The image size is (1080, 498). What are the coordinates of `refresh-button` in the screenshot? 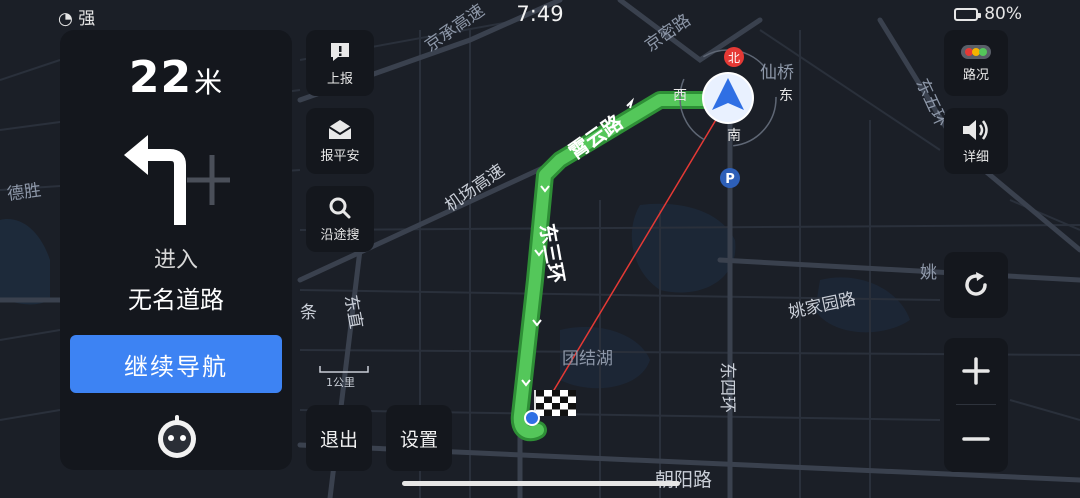 It's located at (976, 285).